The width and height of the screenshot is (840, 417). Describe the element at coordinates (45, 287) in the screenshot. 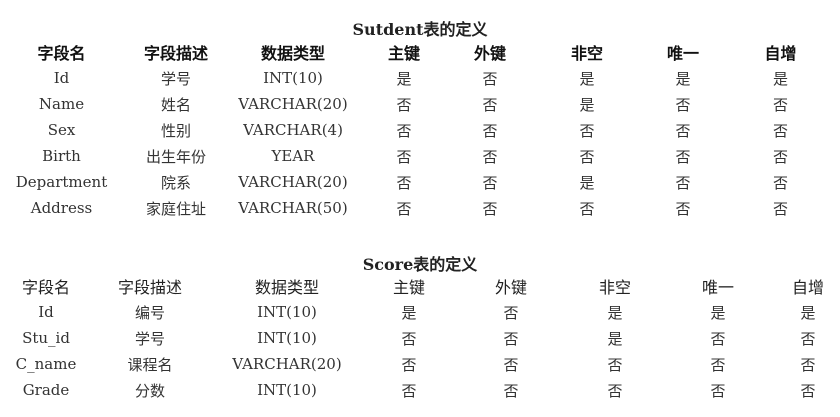

I see `score-table-header-cell: 字段名` at that location.